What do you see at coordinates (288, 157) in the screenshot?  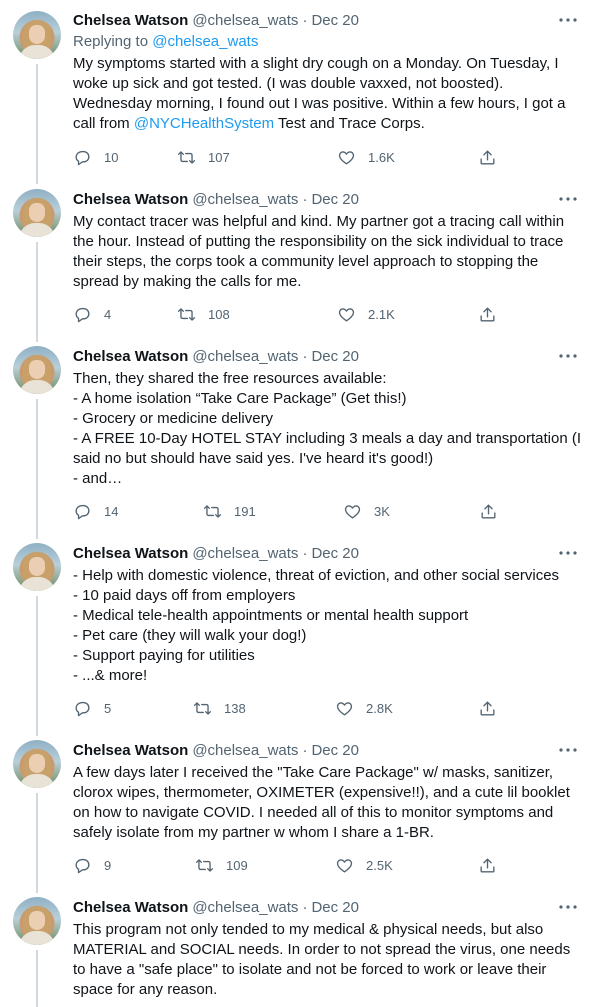 I see `tweet-actions: 10 107 1.6K` at bounding box center [288, 157].